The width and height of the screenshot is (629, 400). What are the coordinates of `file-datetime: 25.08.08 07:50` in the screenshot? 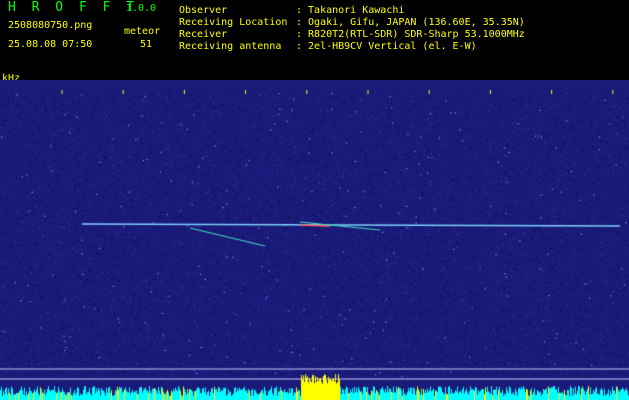 It's located at (50, 44).